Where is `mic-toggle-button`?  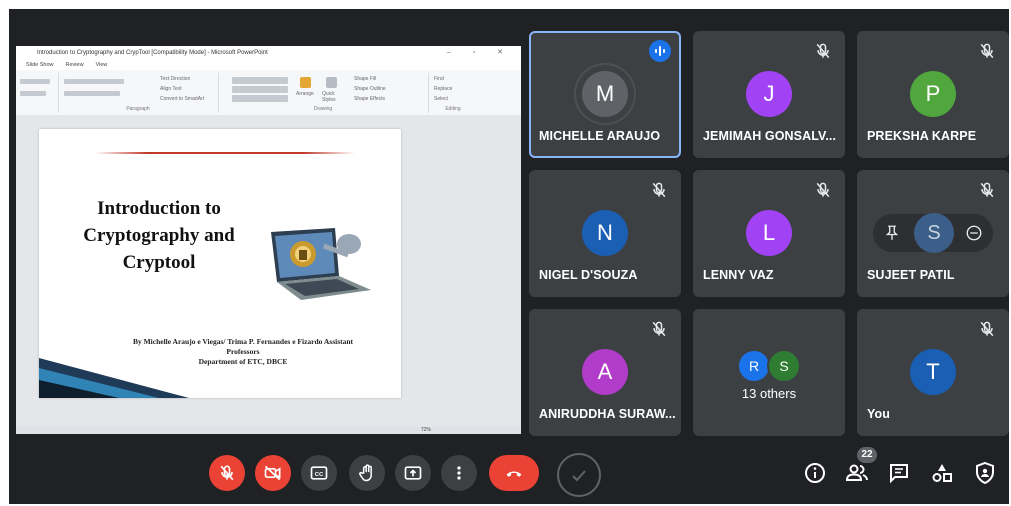 mic-toggle-button is located at coordinates (227, 473).